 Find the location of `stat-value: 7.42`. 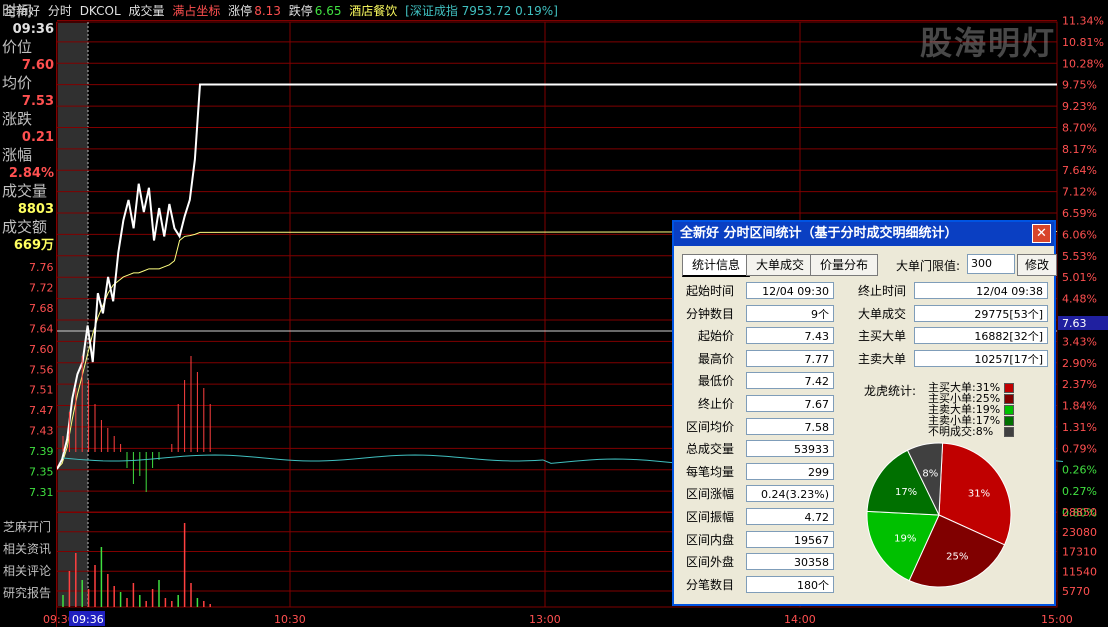

stat-value: 7.42 is located at coordinates (790, 381).